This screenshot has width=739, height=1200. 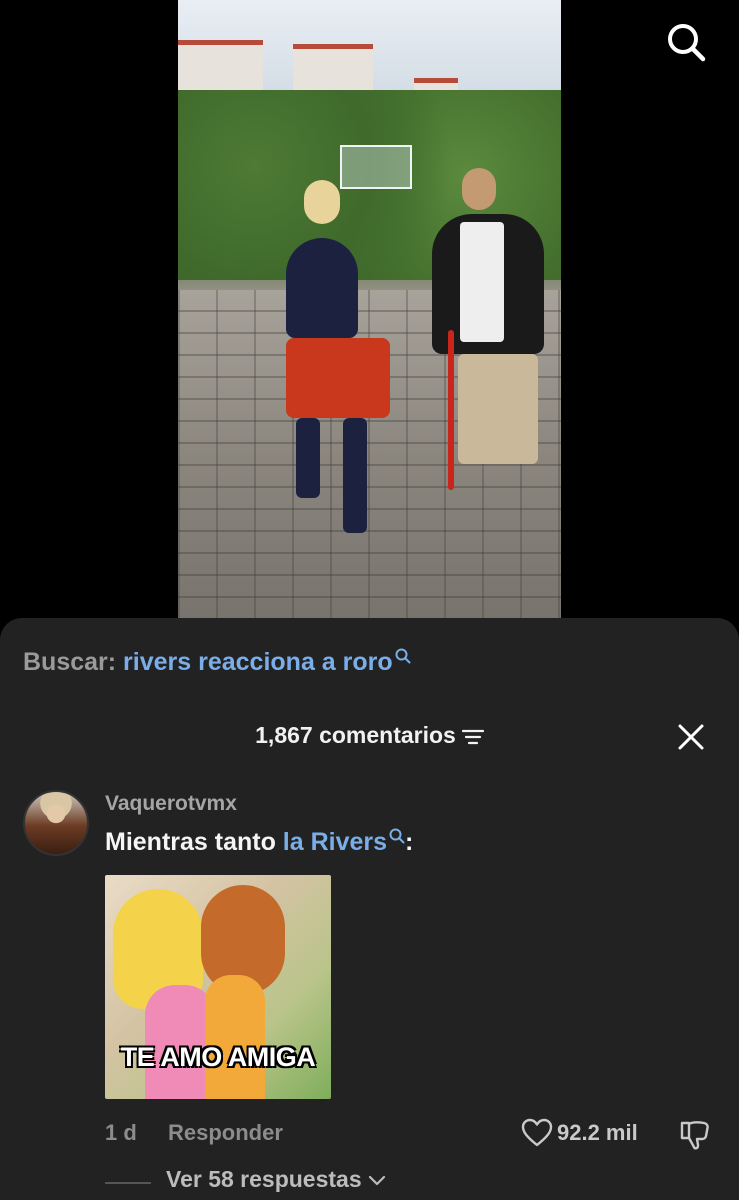 What do you see at coordinates (70, 662) in the screenshot?
I see `search-suggestion-label: Buscar:` at bounding box center [70, 662].